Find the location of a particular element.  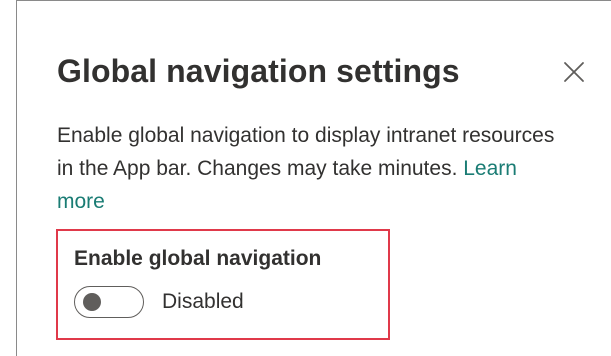

close-icon is located at coordinates (574, 72).